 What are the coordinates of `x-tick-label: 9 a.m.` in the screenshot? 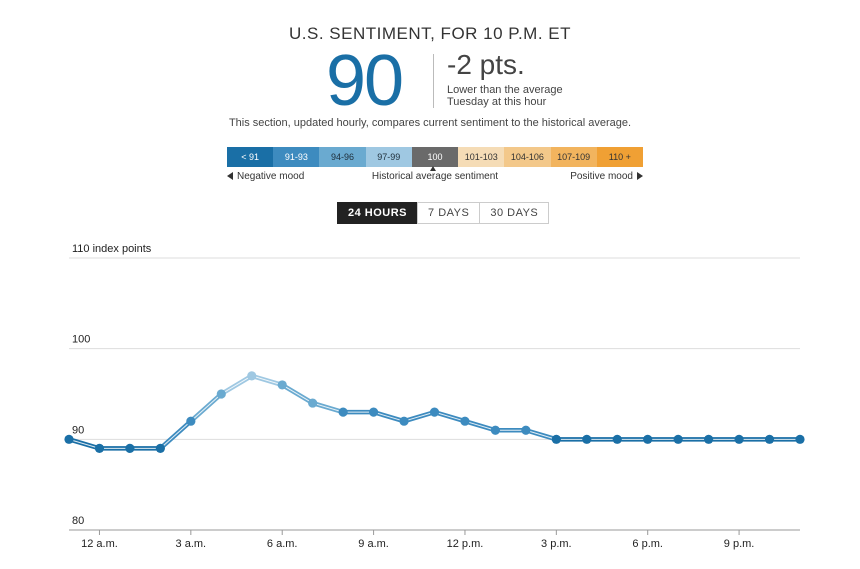 It's located at (373, 544).